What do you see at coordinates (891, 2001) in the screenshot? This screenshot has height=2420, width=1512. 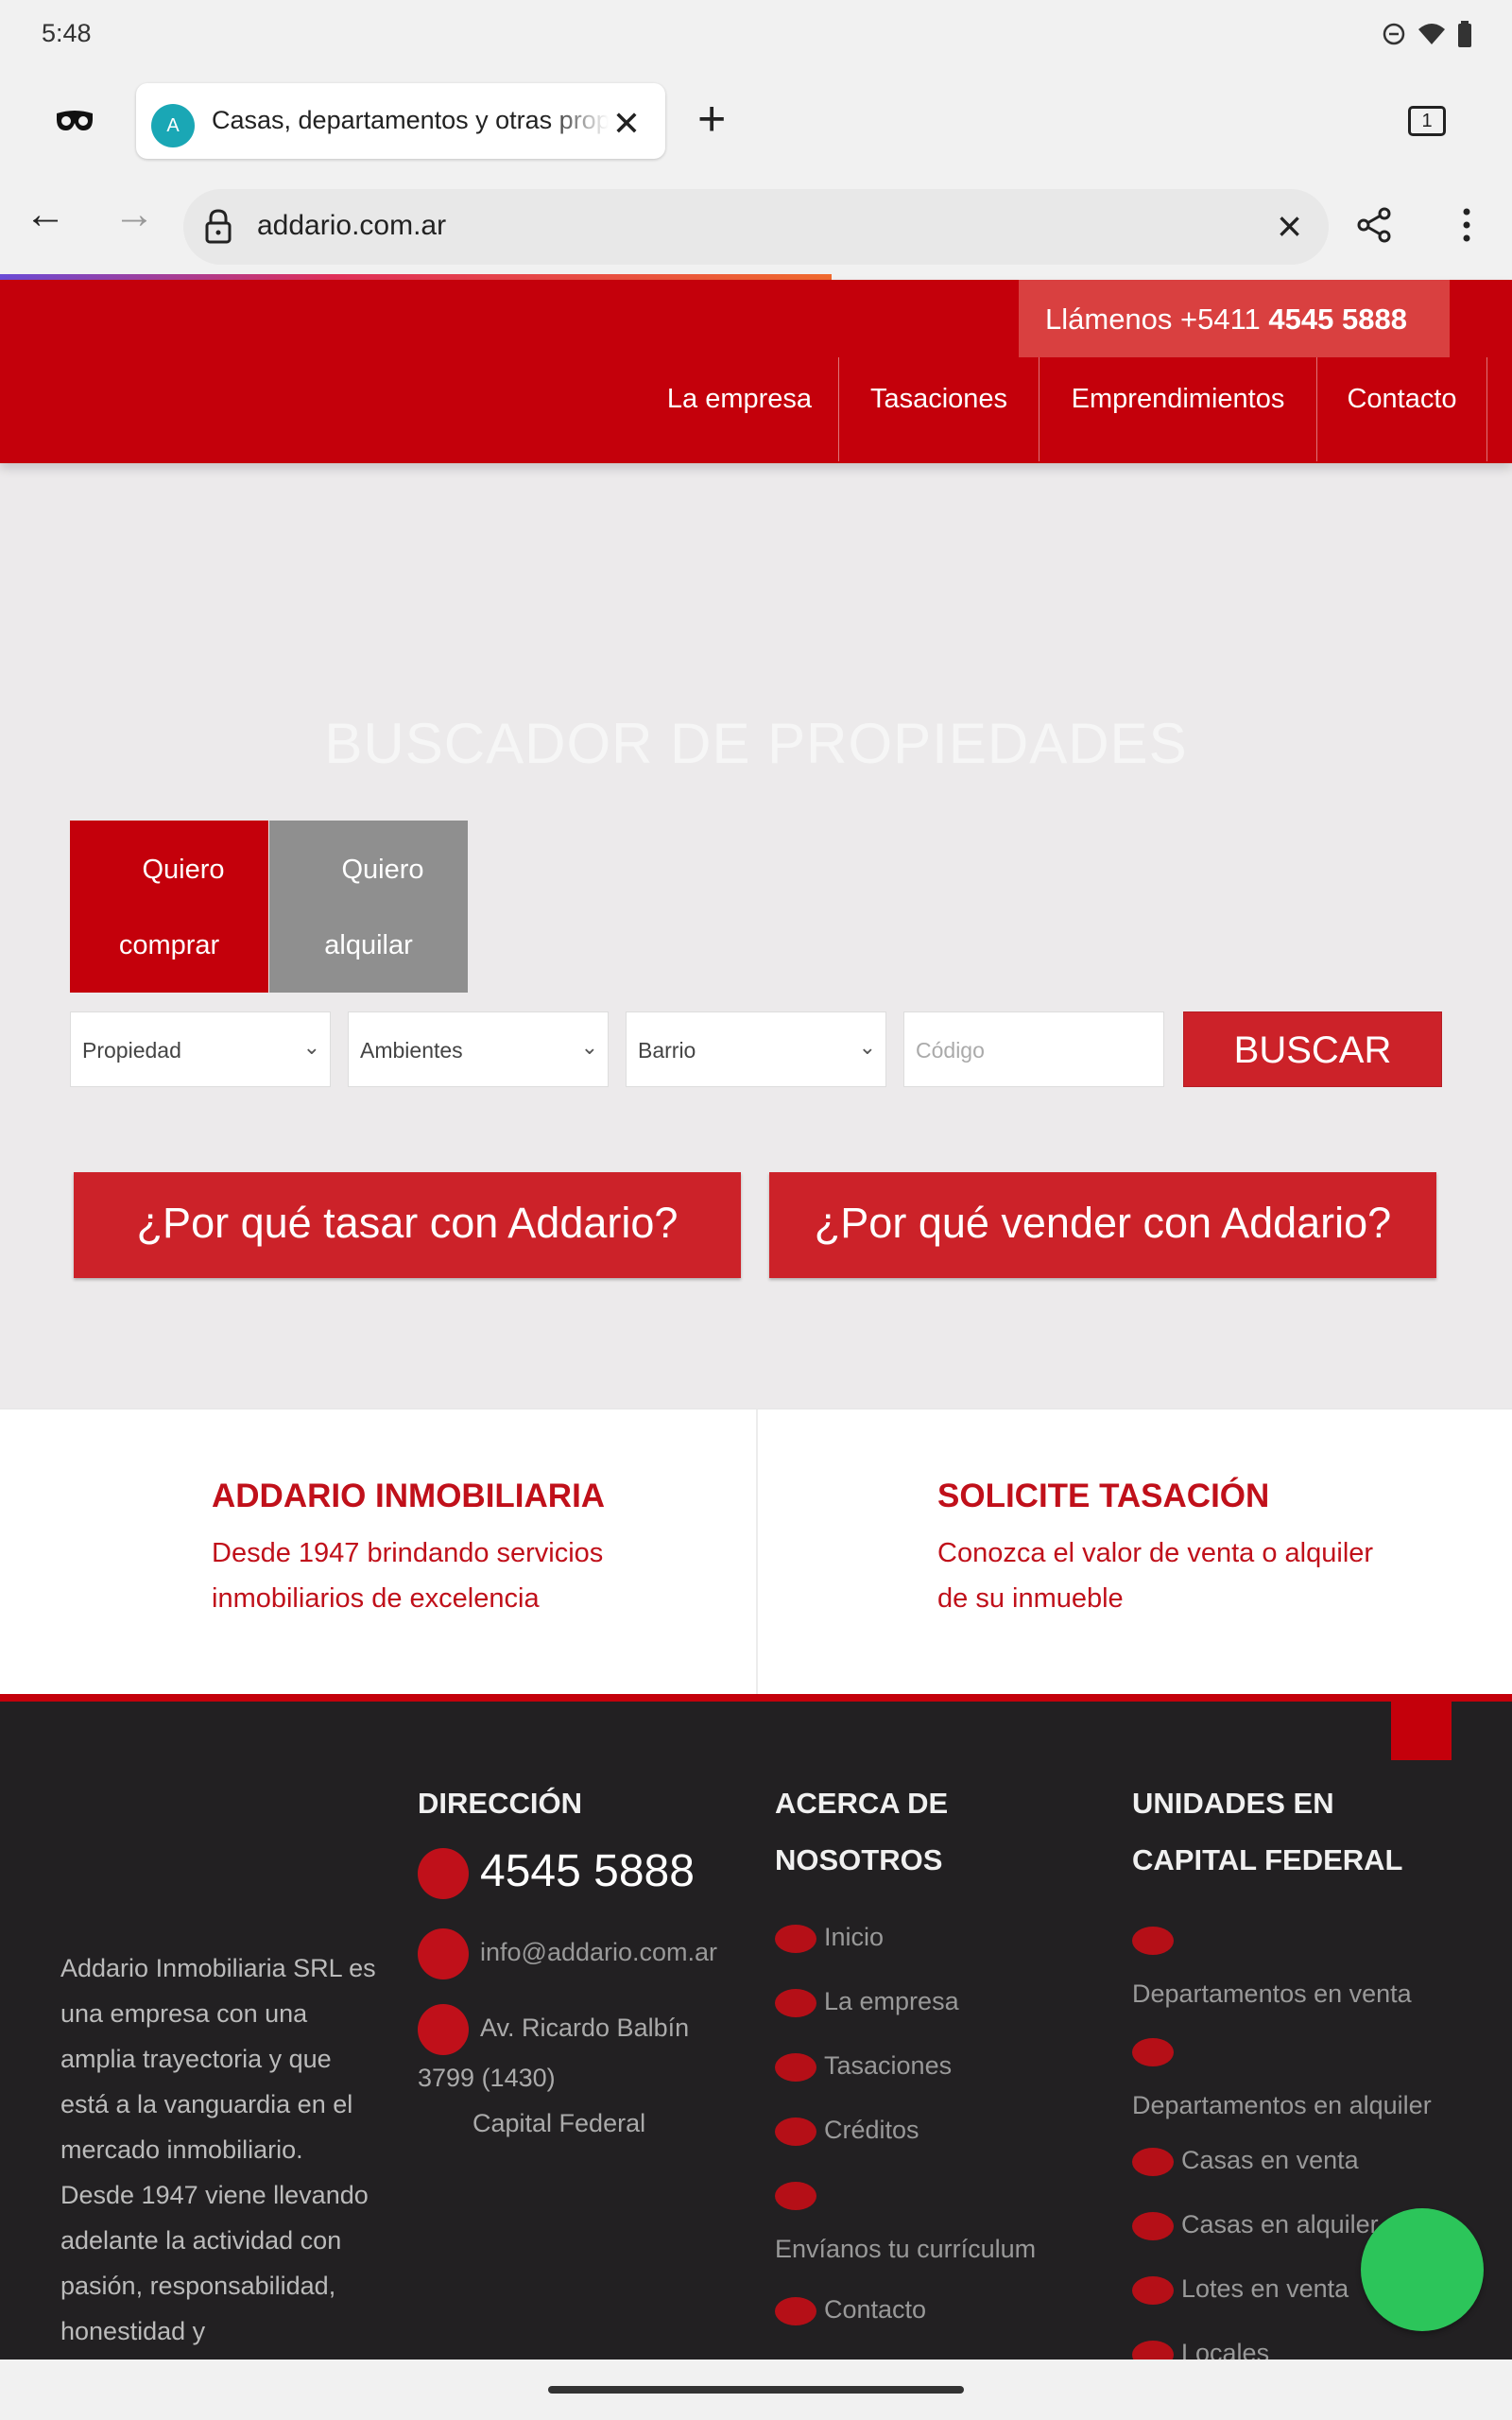 I see `footer-link-label: La empresa` at bounding box center [891, 2001].